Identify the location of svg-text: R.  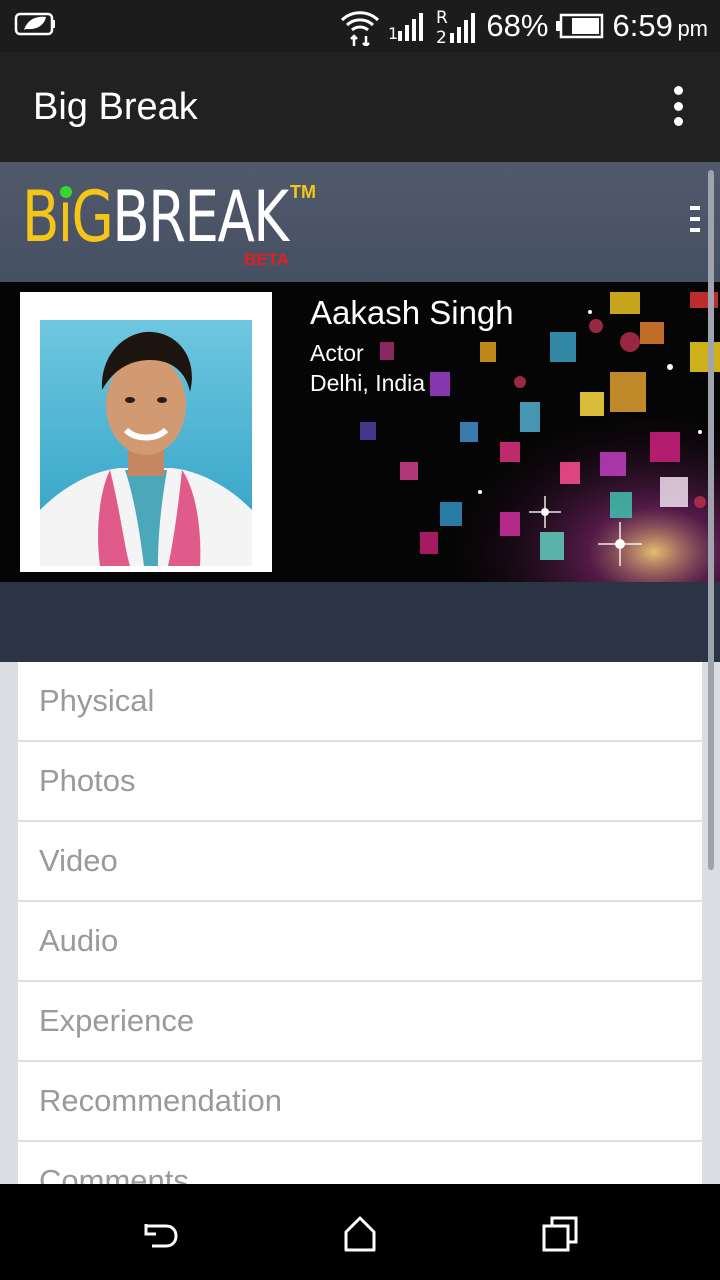
(442, 18).